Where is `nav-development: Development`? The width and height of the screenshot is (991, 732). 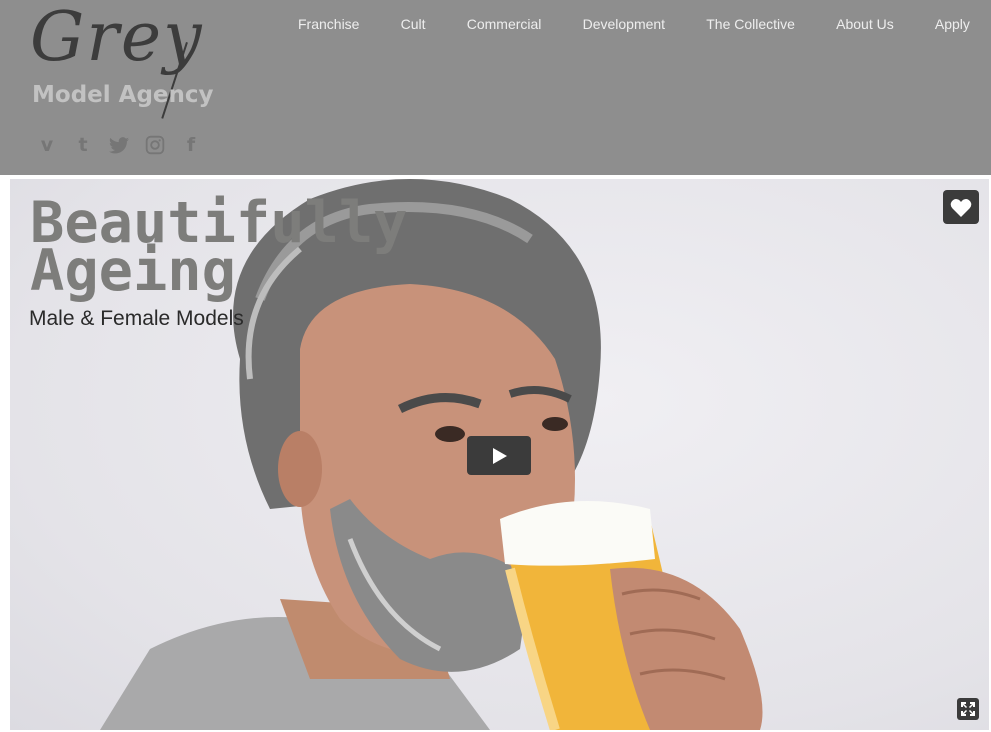 nav-development: Development is located at coordinates (624, 24).